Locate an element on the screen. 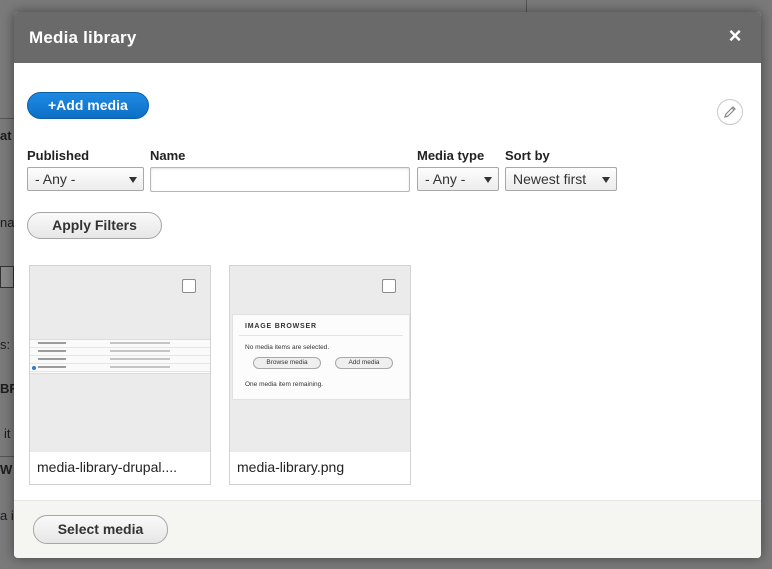 The width and height of the screenshot is (772, 569). dialog-title: Media library is located at coordinates (83, 37).